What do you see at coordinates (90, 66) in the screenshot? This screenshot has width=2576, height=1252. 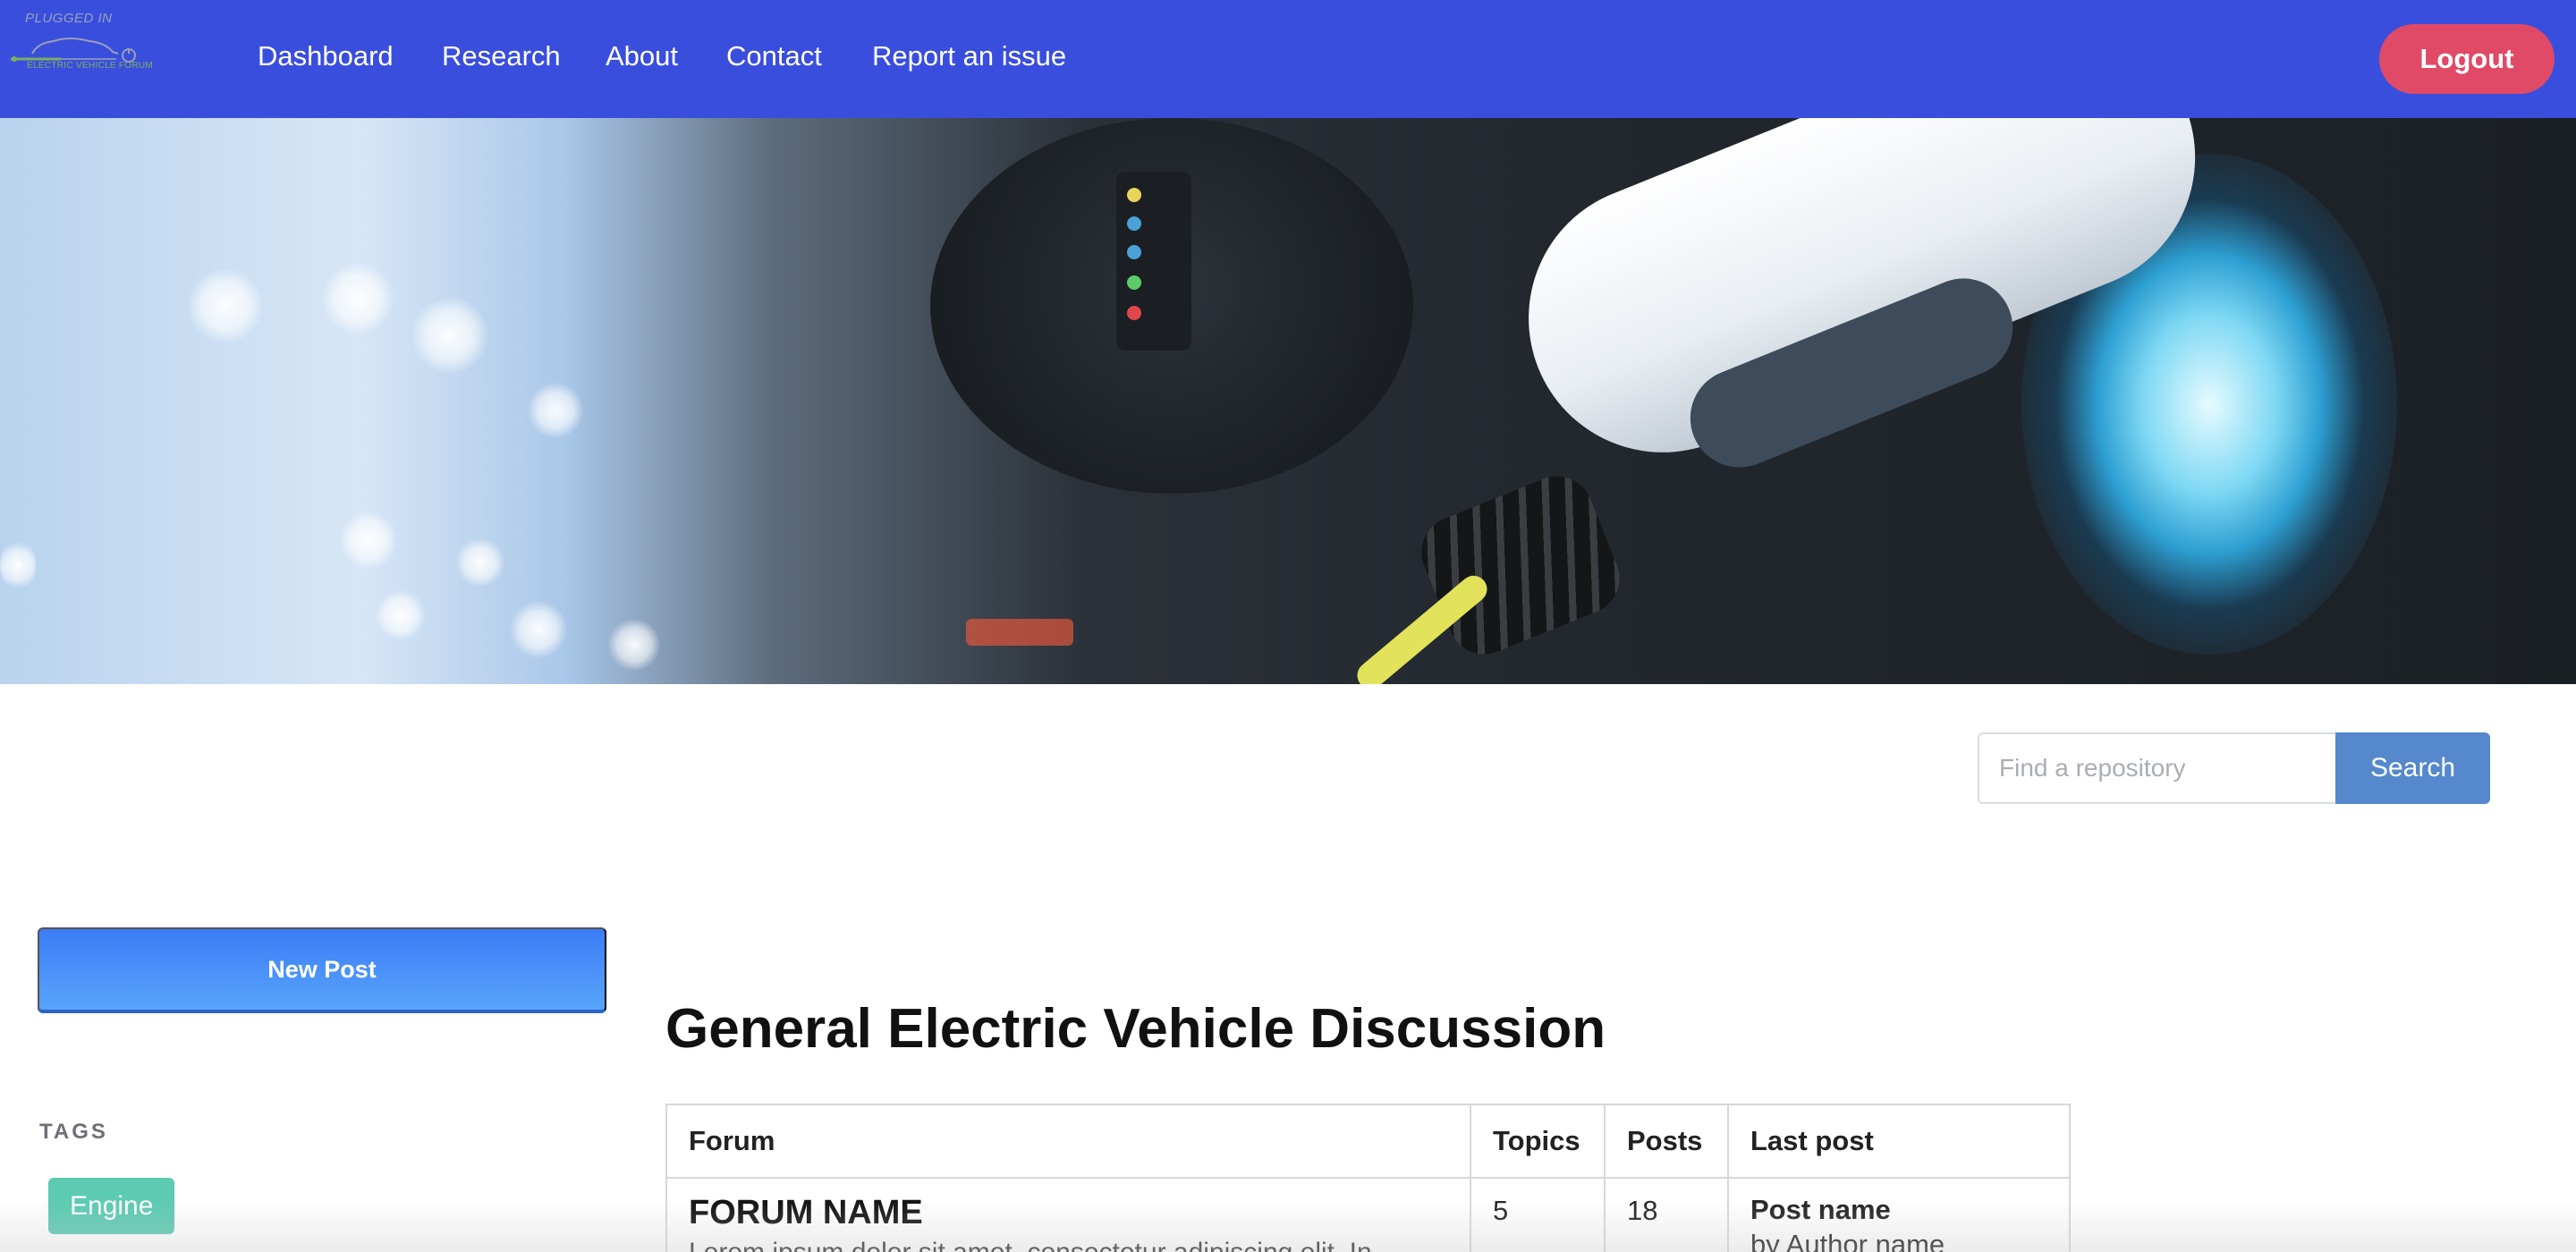 I see `logo-subtitle: ELECTRIC VEHICLE FORUM` at bounding box center [90, 66].